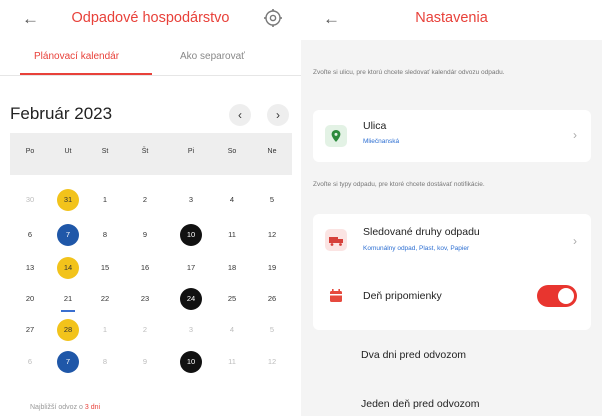 This screenshot has height=416, width=602. Describe the element at coordinates (336, 136) in the screenshot. I see `map-pin-icon` at that location.